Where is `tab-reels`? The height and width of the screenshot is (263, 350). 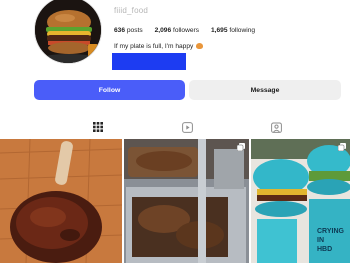
tab-reels is located at coordinates (187, 127).